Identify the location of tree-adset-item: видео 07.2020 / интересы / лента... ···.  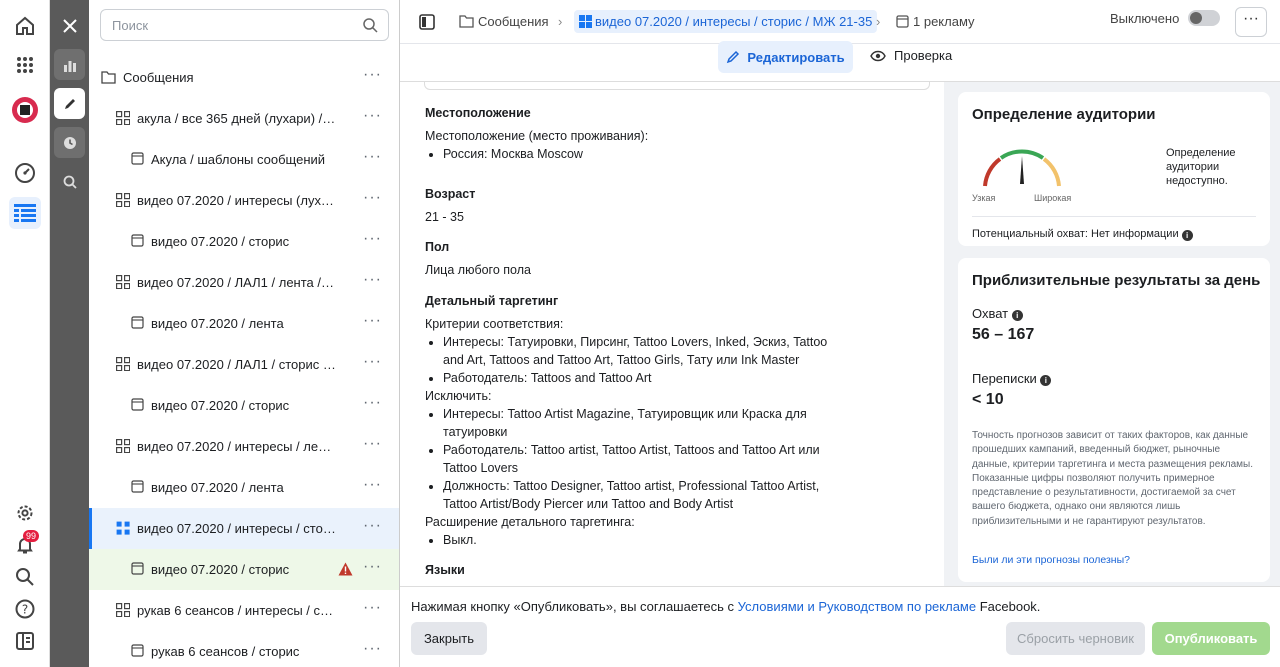
(244, 446).